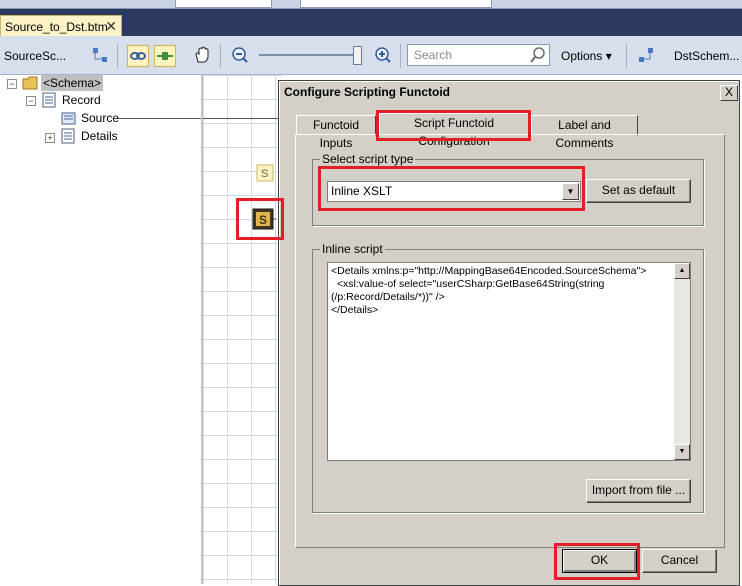 This screenshot has height=586, width=742. I want to click on dialog-title: Configure Scripting Functoid, so click(367, 92).